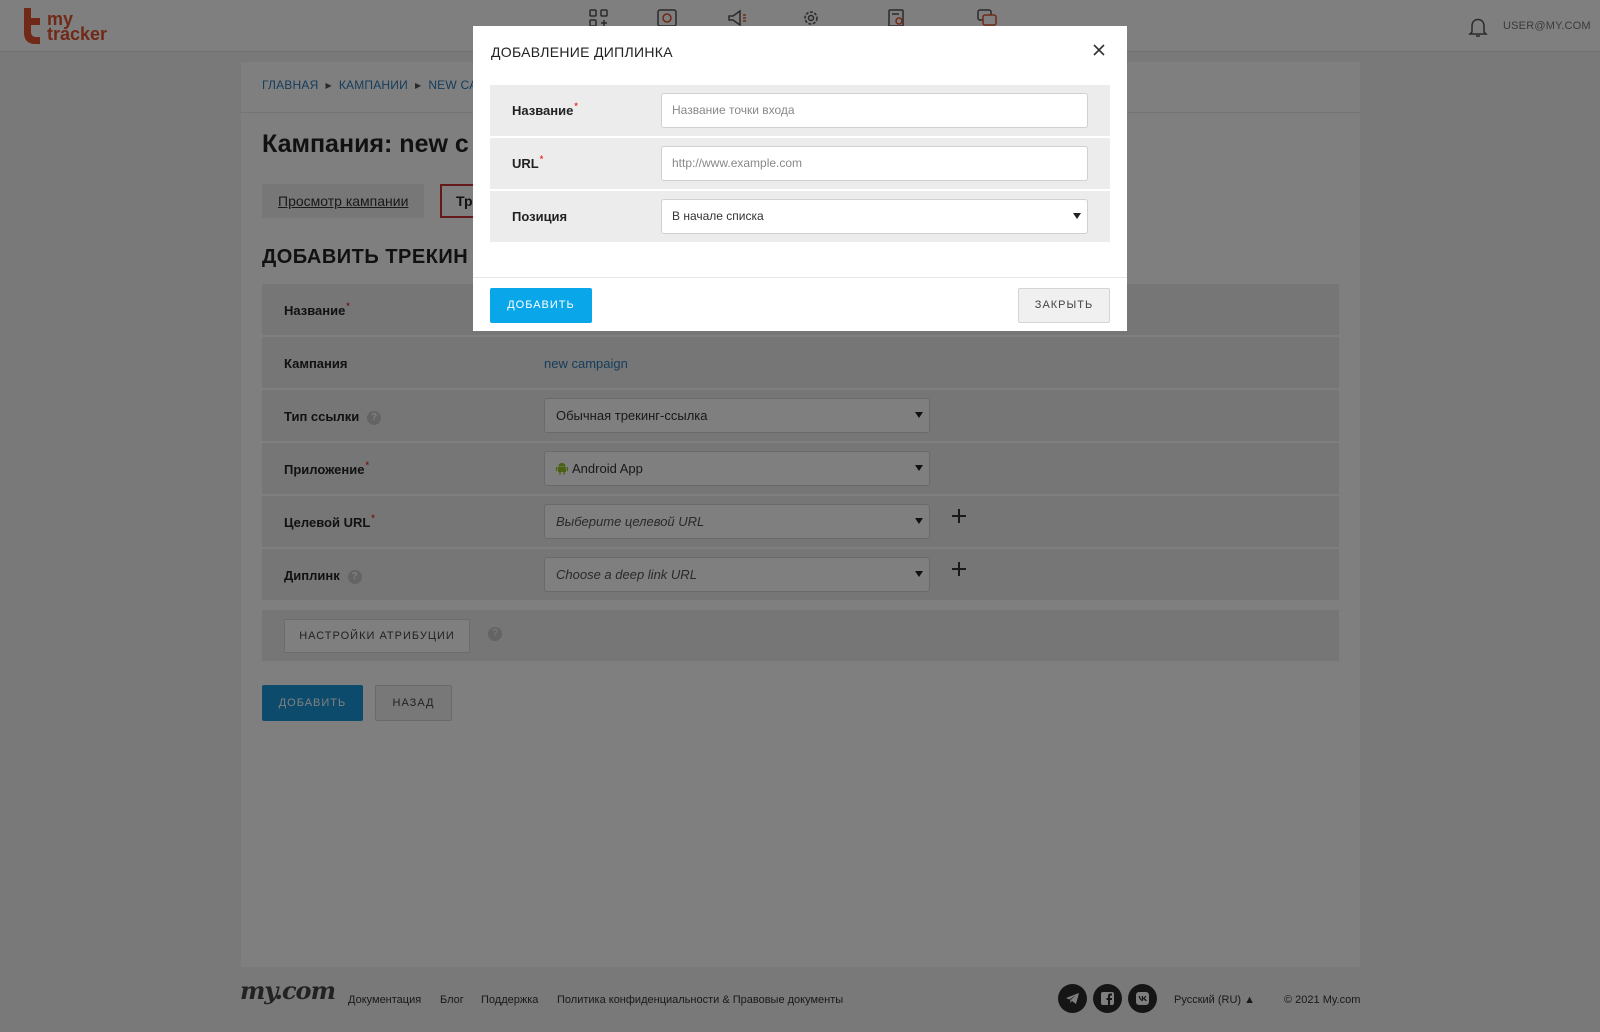  Describe the element at coordinates (540, 216) in the screenshot. I see `modal-position-label: Позиция` at that location.